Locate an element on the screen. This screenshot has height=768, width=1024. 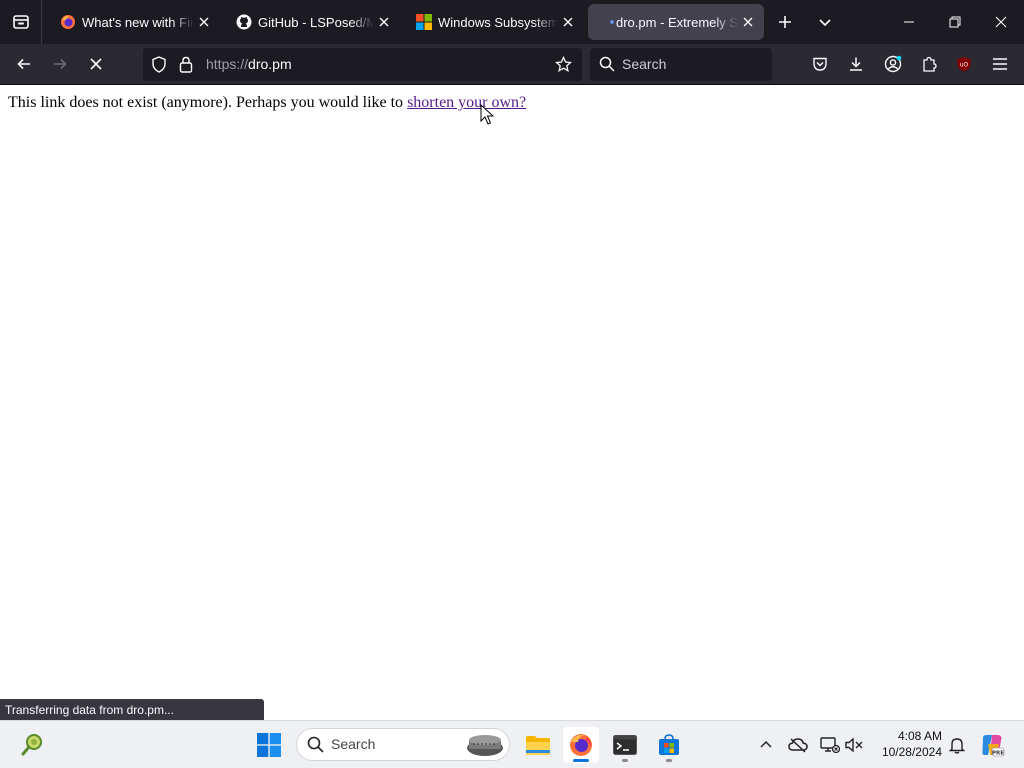
minimize-button is located at coordinates (909, 22).